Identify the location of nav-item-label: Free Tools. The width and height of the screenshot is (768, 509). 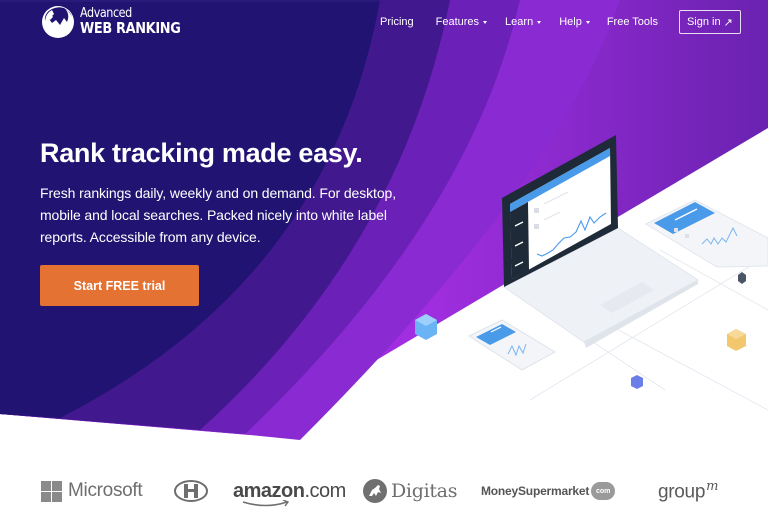
(632, 22).